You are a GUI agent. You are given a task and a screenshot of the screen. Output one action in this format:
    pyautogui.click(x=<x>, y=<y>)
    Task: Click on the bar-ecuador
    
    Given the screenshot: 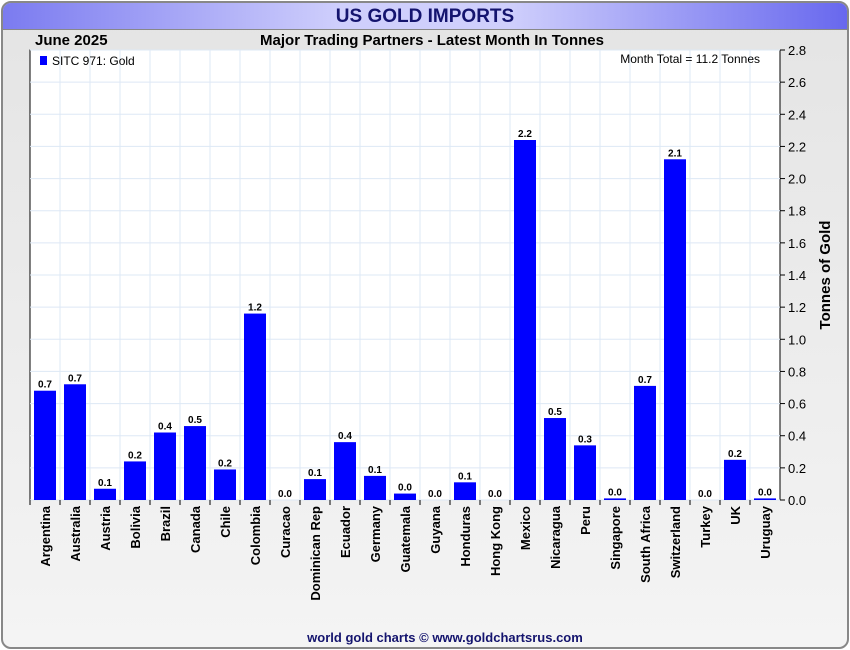 What is the action you would take?
    pyautogui.click(x=345, y=471)
    